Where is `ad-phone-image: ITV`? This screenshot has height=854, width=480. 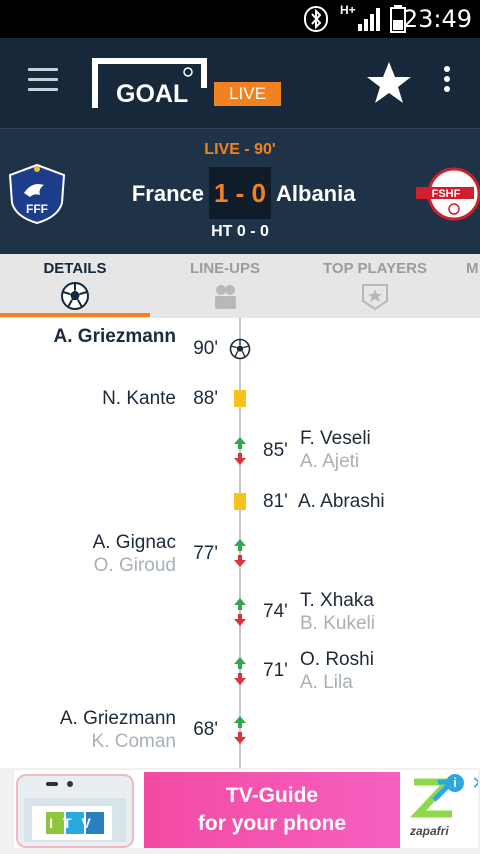 ad-phone-image: ITV is located at coordinates (75, 811).